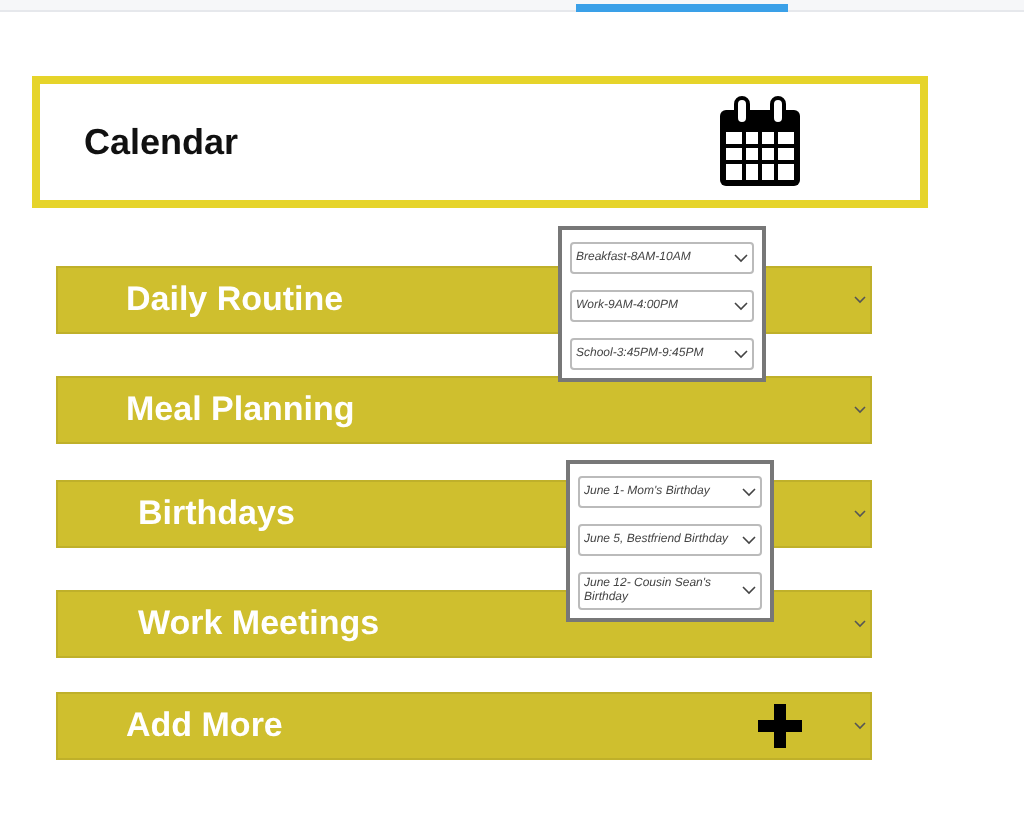 Image resolution: width=1024 pixels, height=834 pixels. I want to click on section-label: Add More, so click(204, 726).